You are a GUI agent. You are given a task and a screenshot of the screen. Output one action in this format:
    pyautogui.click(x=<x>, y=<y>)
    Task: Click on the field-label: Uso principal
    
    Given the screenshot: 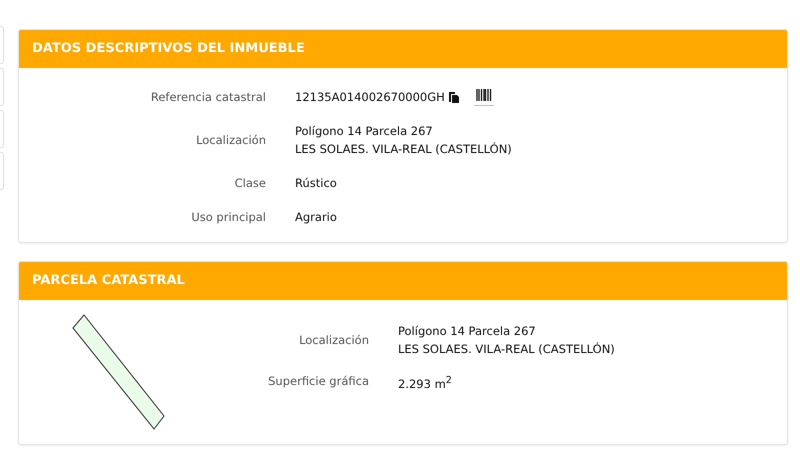 What is the action you would take?
    pyautogui.click(x=228, y=217)
    